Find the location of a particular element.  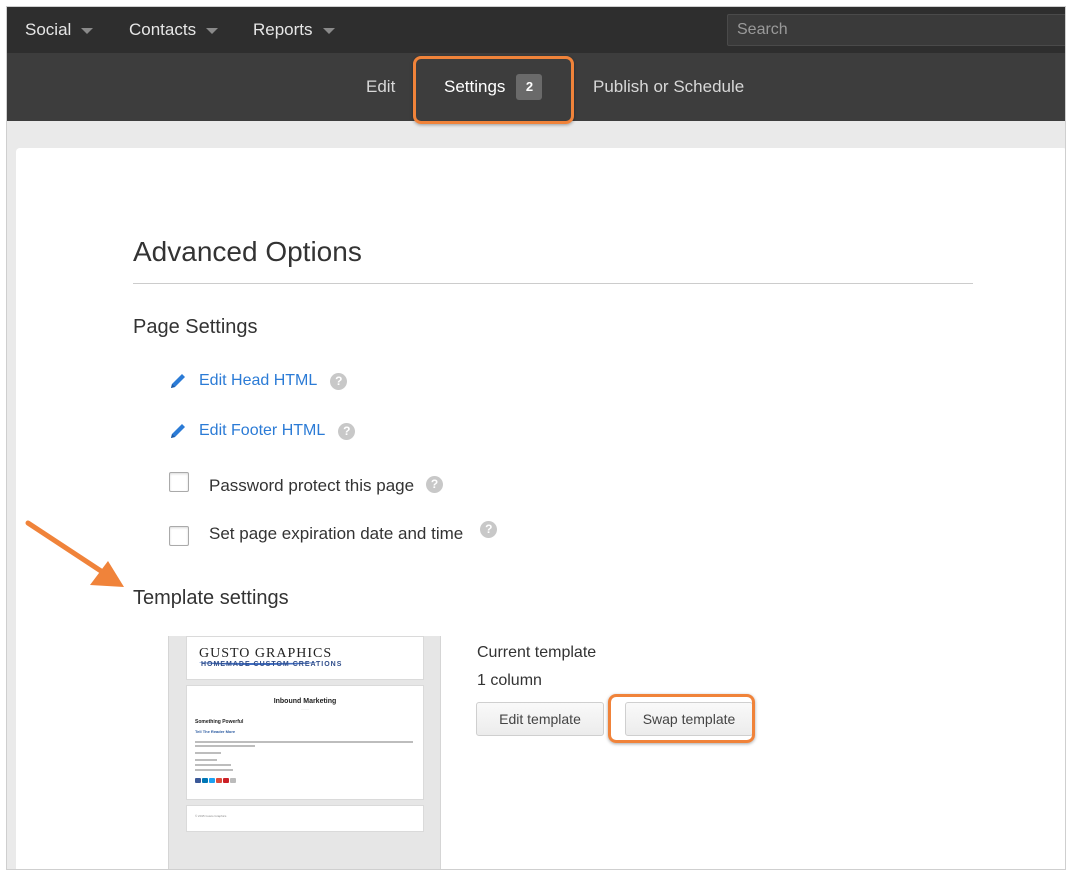

edit-footer-html-label: Edit Footer HTML is located at coordinates (262, 430).